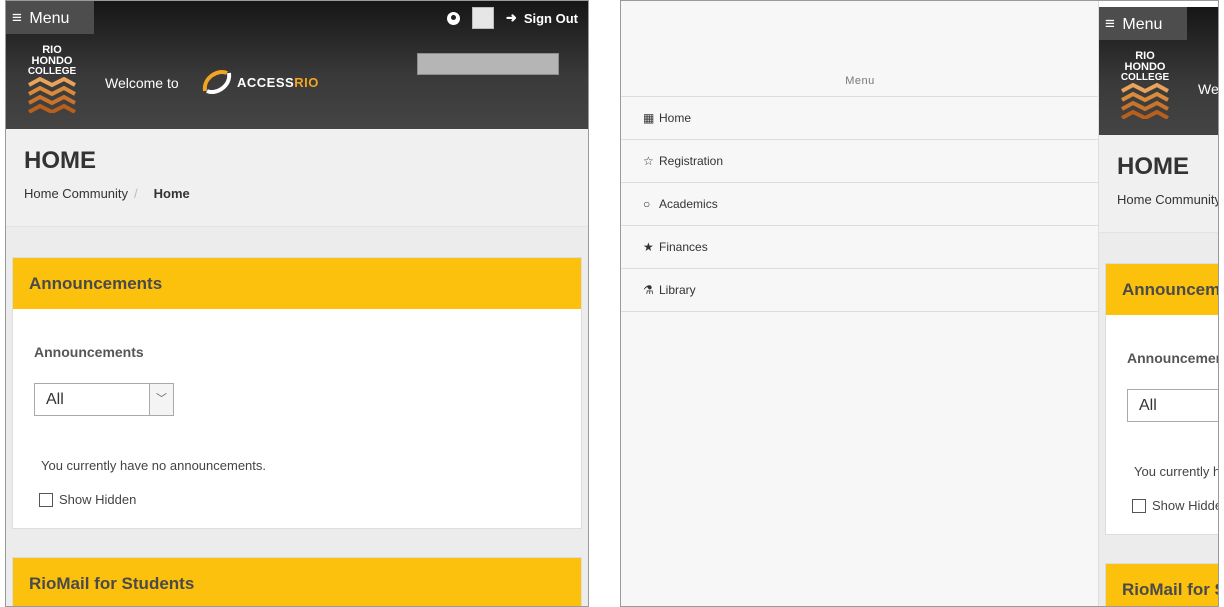 The height and width of the screenshot is (607, 1224). Describe the element at coordinates (648, 290) in the screenshot. I see `flask-icon: ⚗` at that location.